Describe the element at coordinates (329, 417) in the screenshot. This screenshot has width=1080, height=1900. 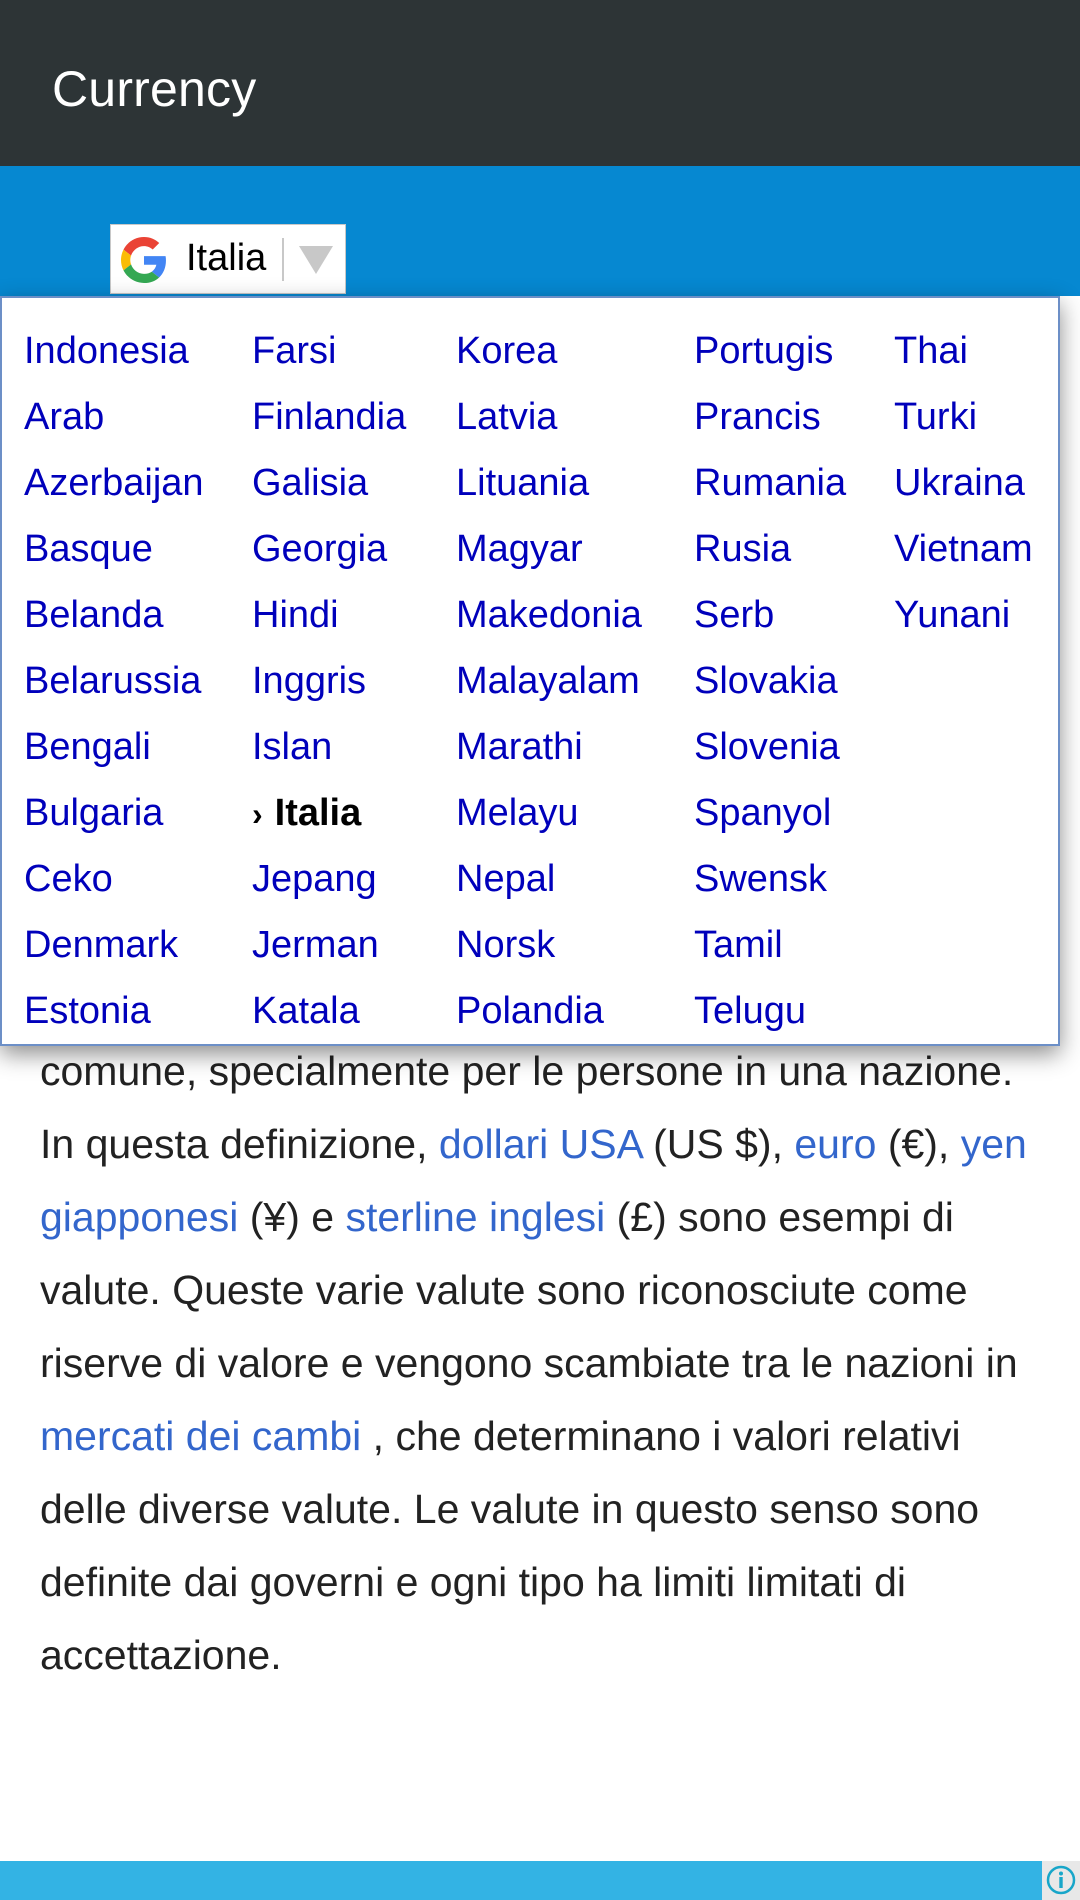
I see `language-option: Finlandia` at that location.